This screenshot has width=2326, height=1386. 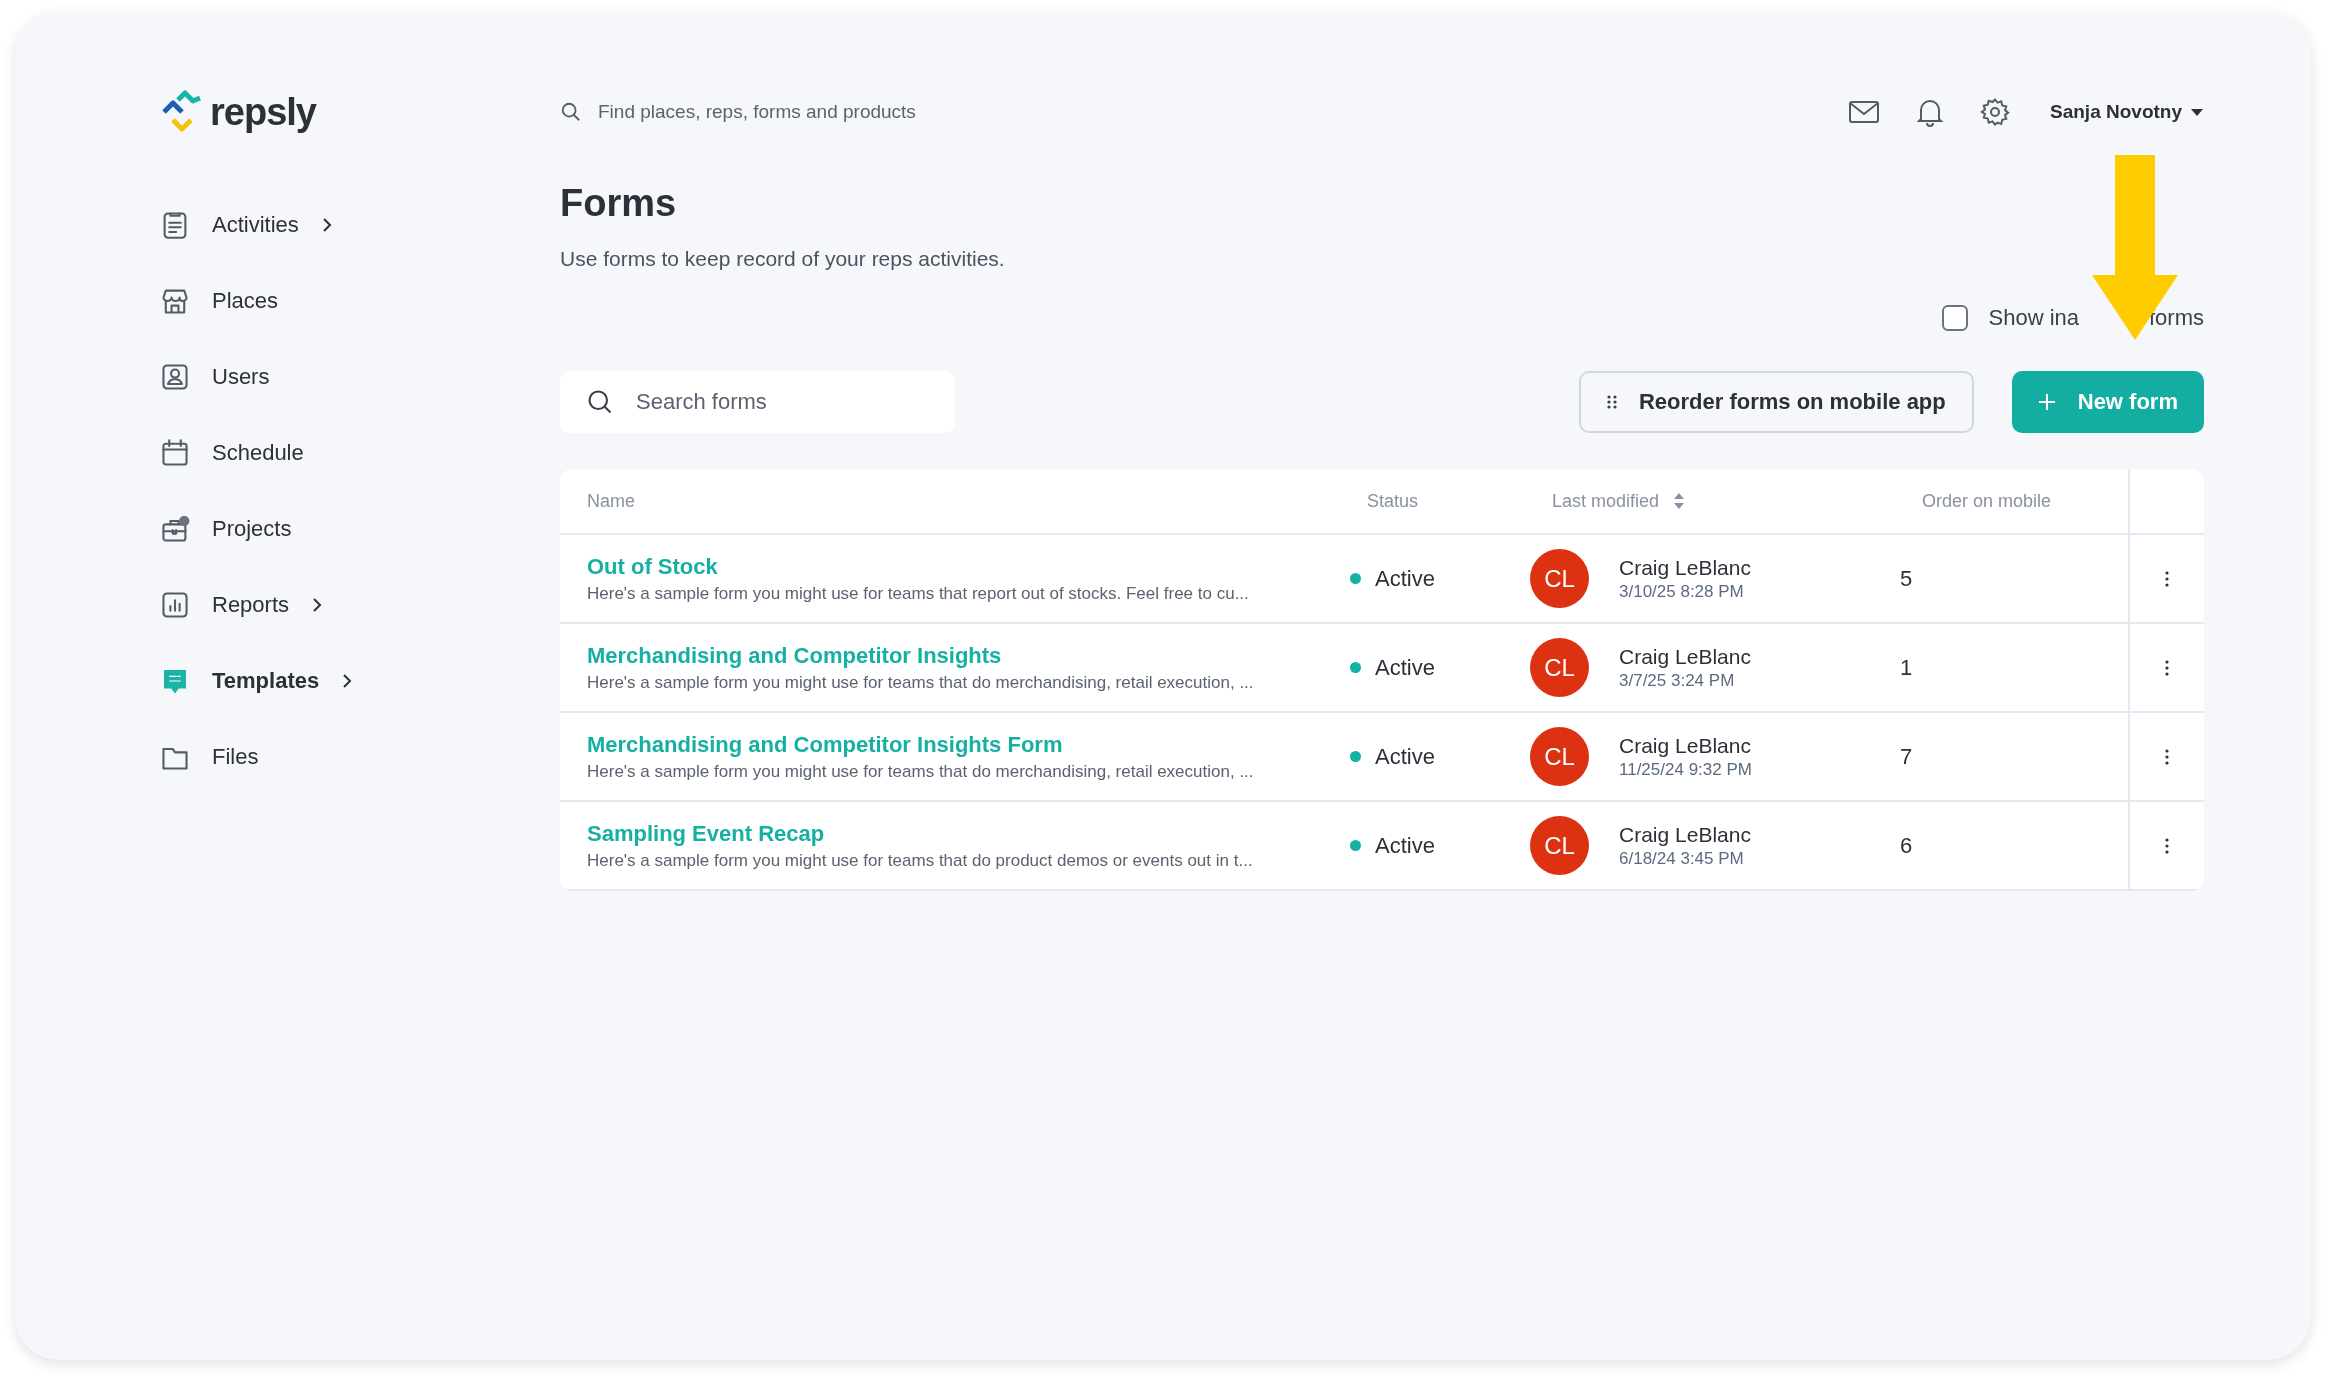 I want to click on sidebar-item: Schedule, so click(x=360, y=453).